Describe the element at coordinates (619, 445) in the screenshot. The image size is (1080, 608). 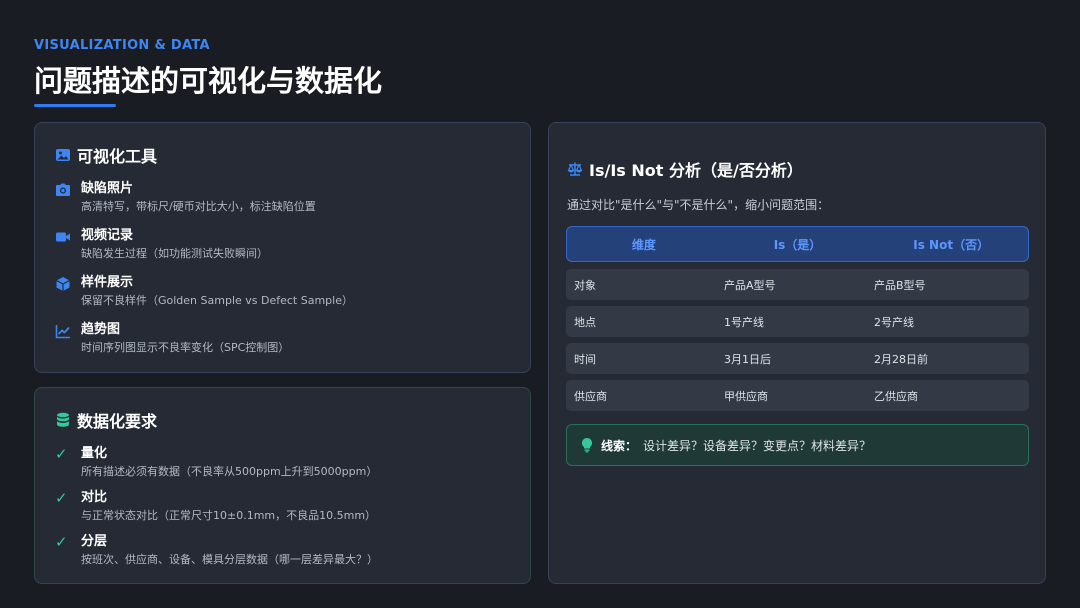
I see `clue-label: 线索：` at that location.